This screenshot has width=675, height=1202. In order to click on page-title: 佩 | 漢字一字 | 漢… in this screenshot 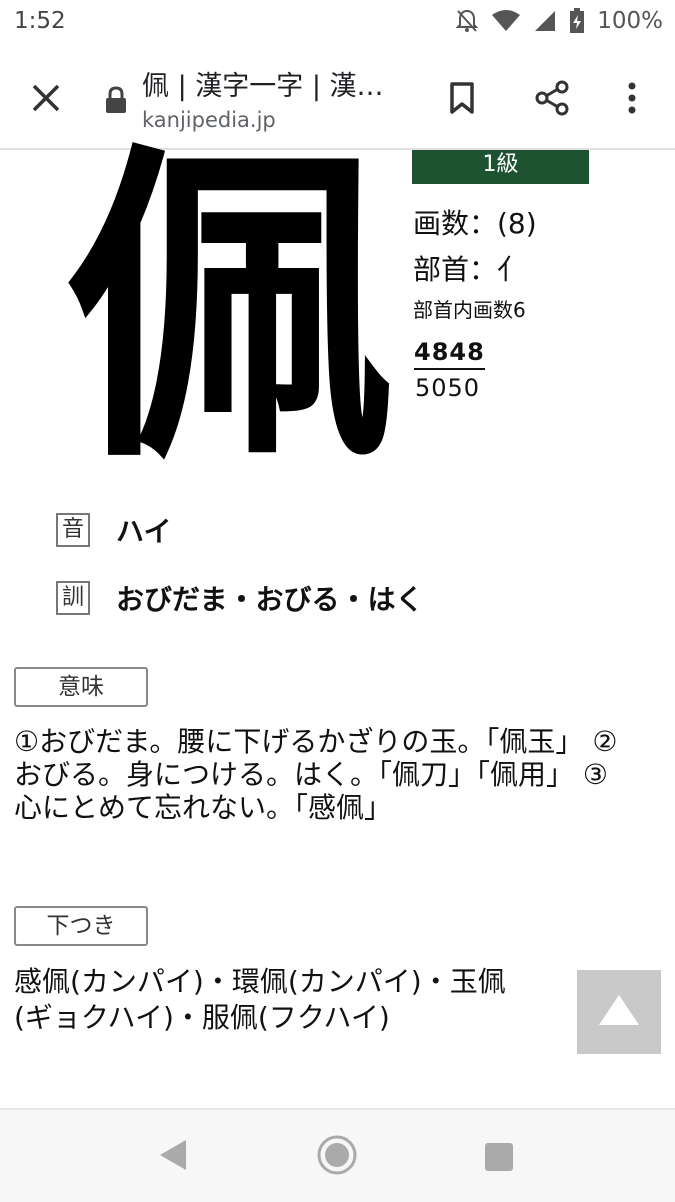, I will do `click(272, 83)`.